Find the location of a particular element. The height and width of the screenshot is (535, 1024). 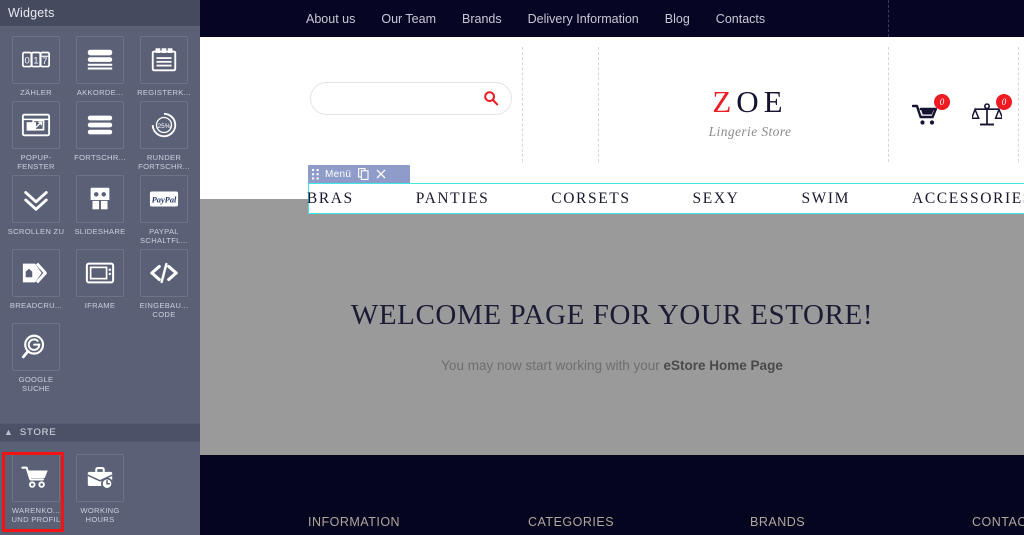

estore-home-page-link: eStore Home Page is located at coordinates (723, 365).